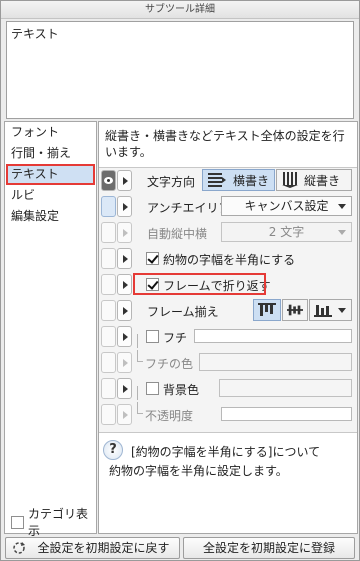 The width and height of the screenshot is (360, 561). I want to click on horizontal-writing-button: 横書き, so click(238, 180).